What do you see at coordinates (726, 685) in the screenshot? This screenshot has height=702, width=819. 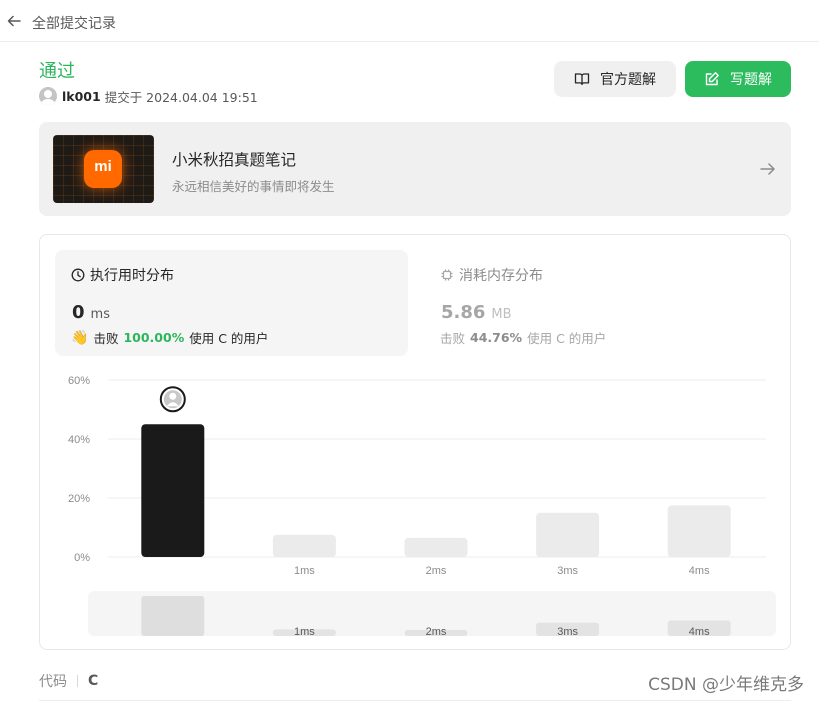 I see `watermark: CSDN @少年维克多` at bounding box center [726, 685].